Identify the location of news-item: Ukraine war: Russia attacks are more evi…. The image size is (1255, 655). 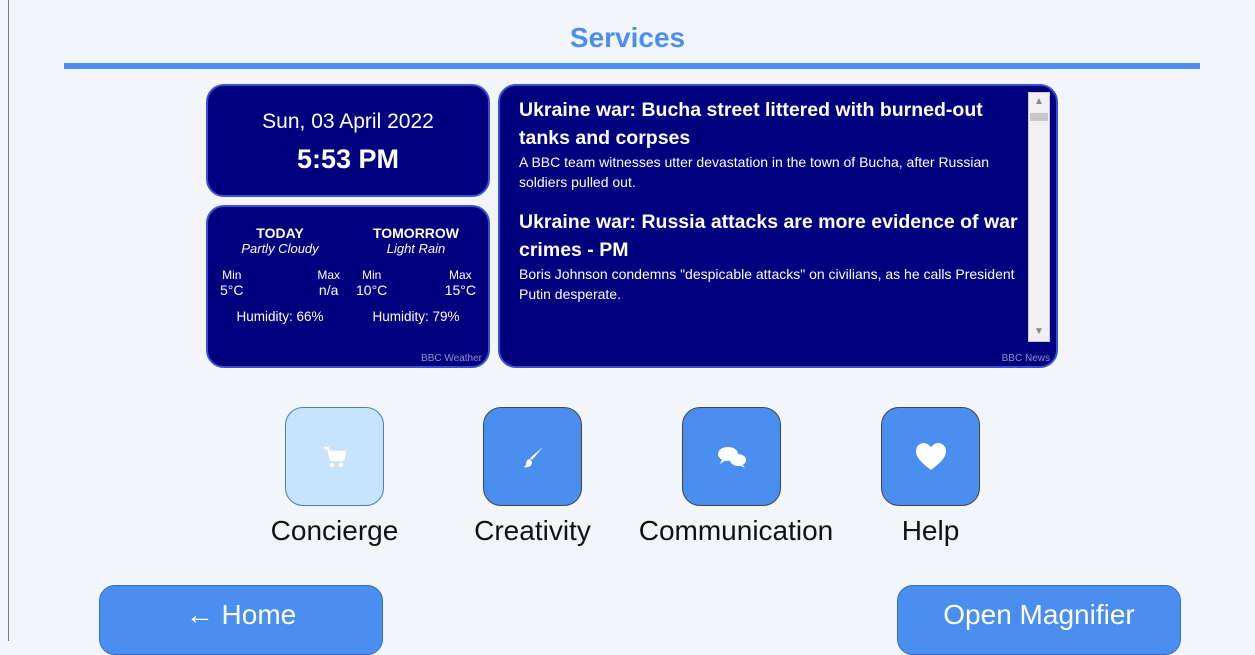
(769, 256).